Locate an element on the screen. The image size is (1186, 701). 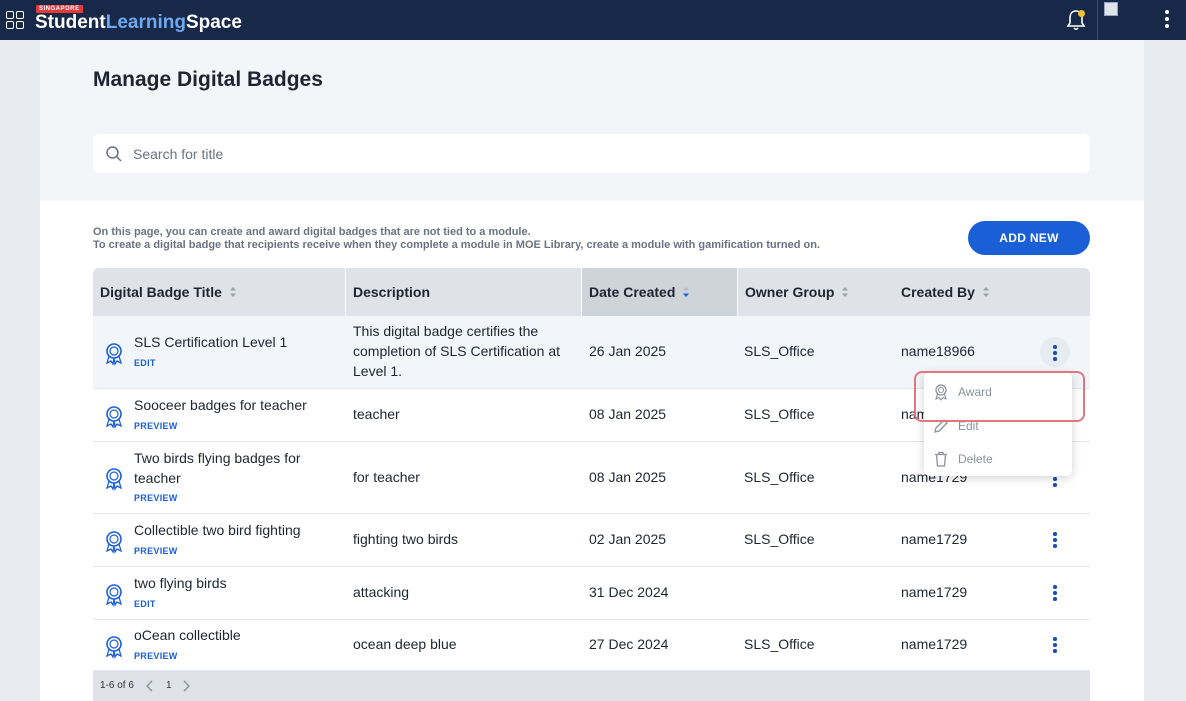
column-header-created-by: Created By is located at coordinates (992, 292).